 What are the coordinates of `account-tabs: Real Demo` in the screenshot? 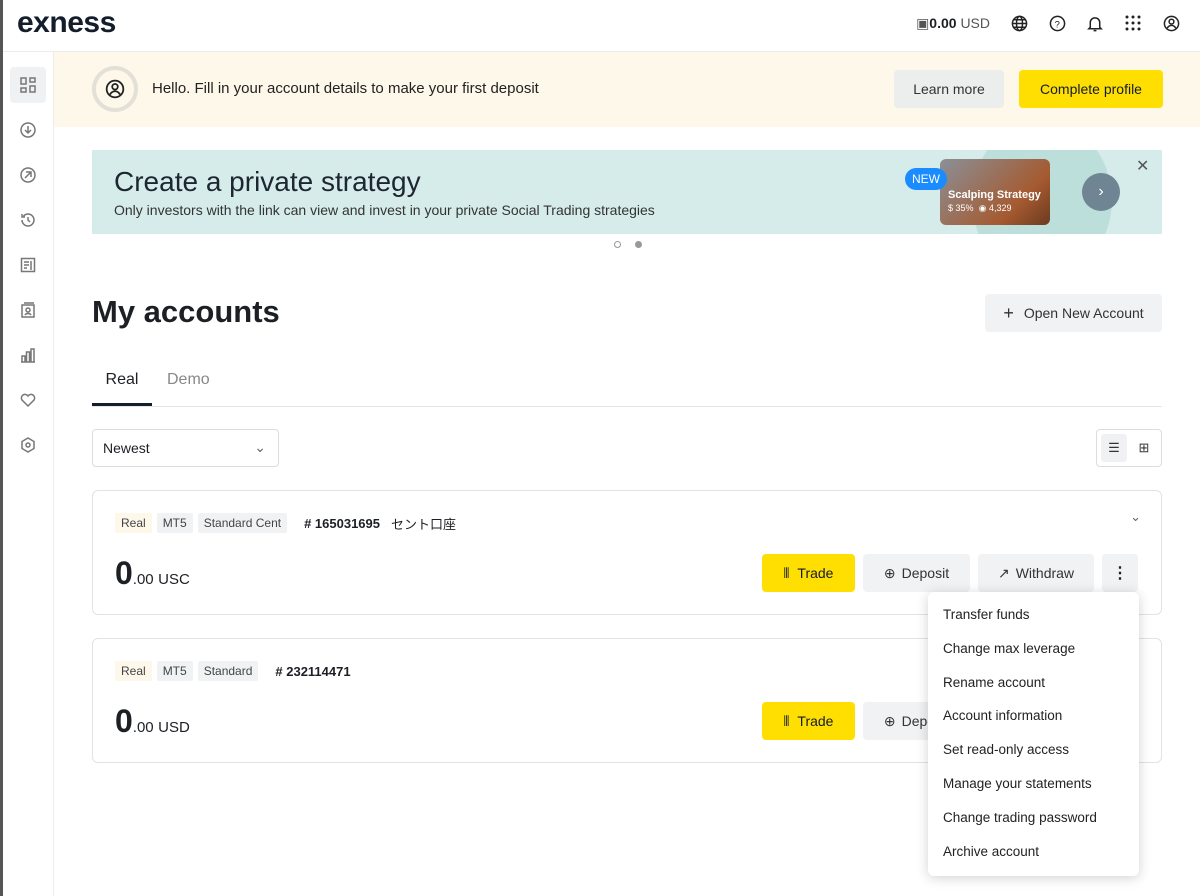 It's located at (627, 384).